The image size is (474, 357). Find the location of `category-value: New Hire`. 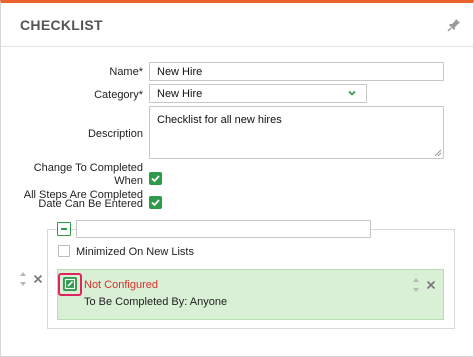

category-value: New Hire is located at coordinates (180, 94).